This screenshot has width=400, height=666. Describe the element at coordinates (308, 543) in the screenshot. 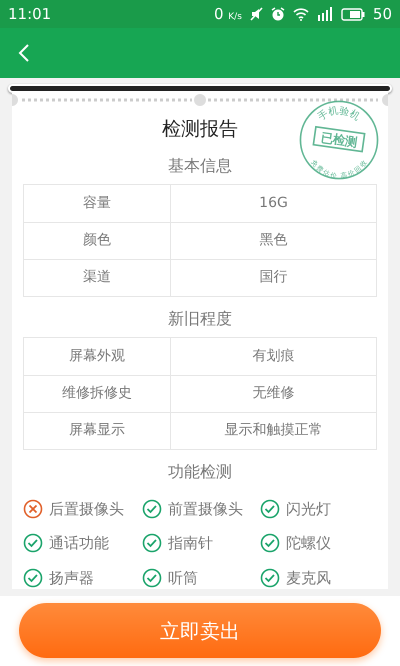

I see `check-label: 陀螺仪` at that location.